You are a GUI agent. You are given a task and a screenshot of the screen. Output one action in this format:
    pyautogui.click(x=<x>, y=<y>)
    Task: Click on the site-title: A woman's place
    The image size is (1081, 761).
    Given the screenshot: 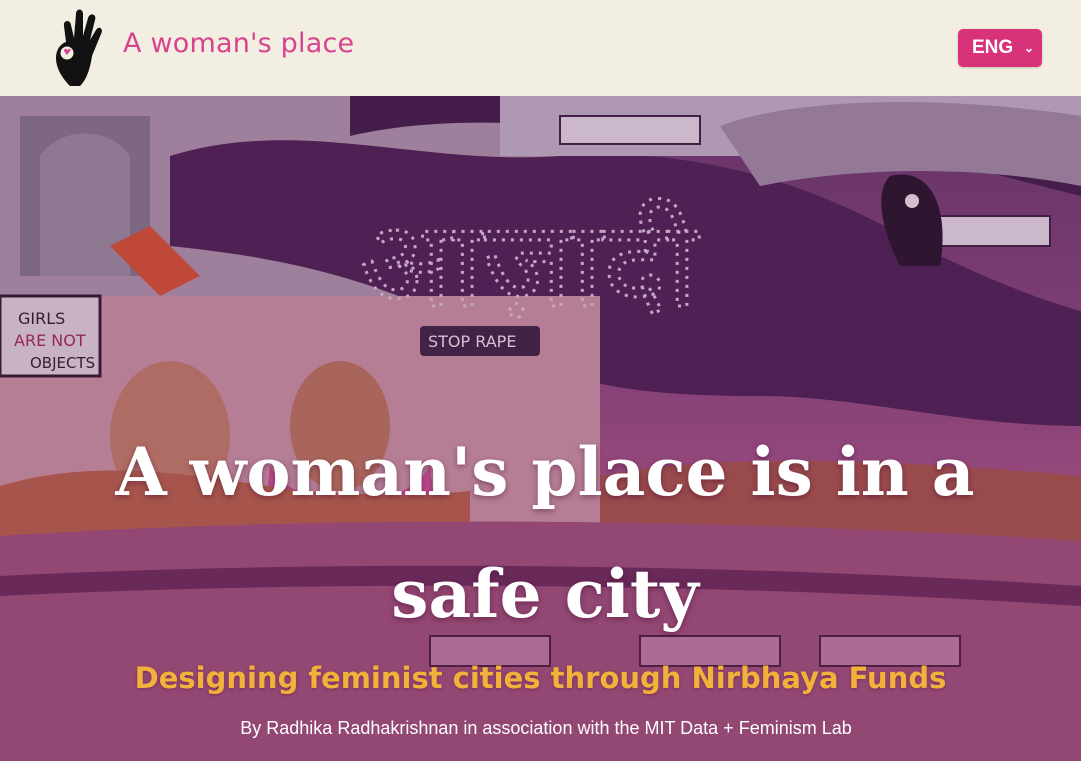 What is the action you would take?
    pyautogui.click(x=238, y=43)
    